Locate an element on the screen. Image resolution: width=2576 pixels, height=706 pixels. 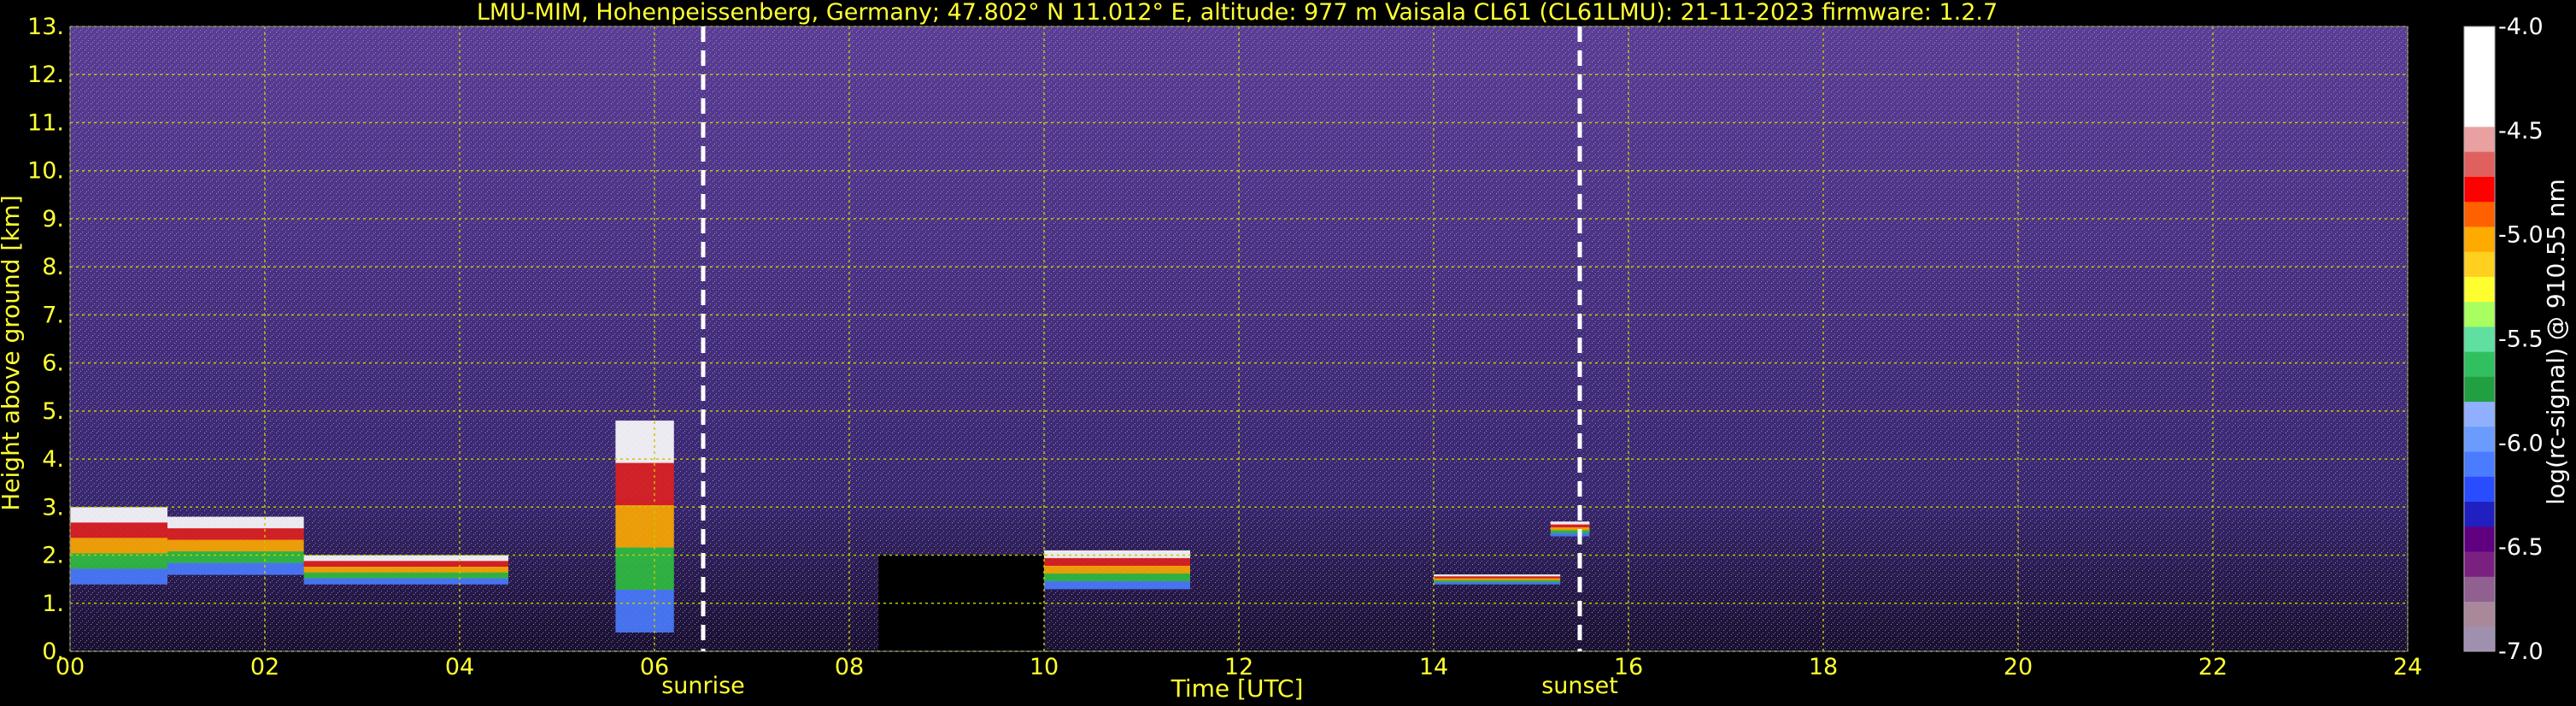
y-tick-label: 6. is located at coordinates (53, 363).